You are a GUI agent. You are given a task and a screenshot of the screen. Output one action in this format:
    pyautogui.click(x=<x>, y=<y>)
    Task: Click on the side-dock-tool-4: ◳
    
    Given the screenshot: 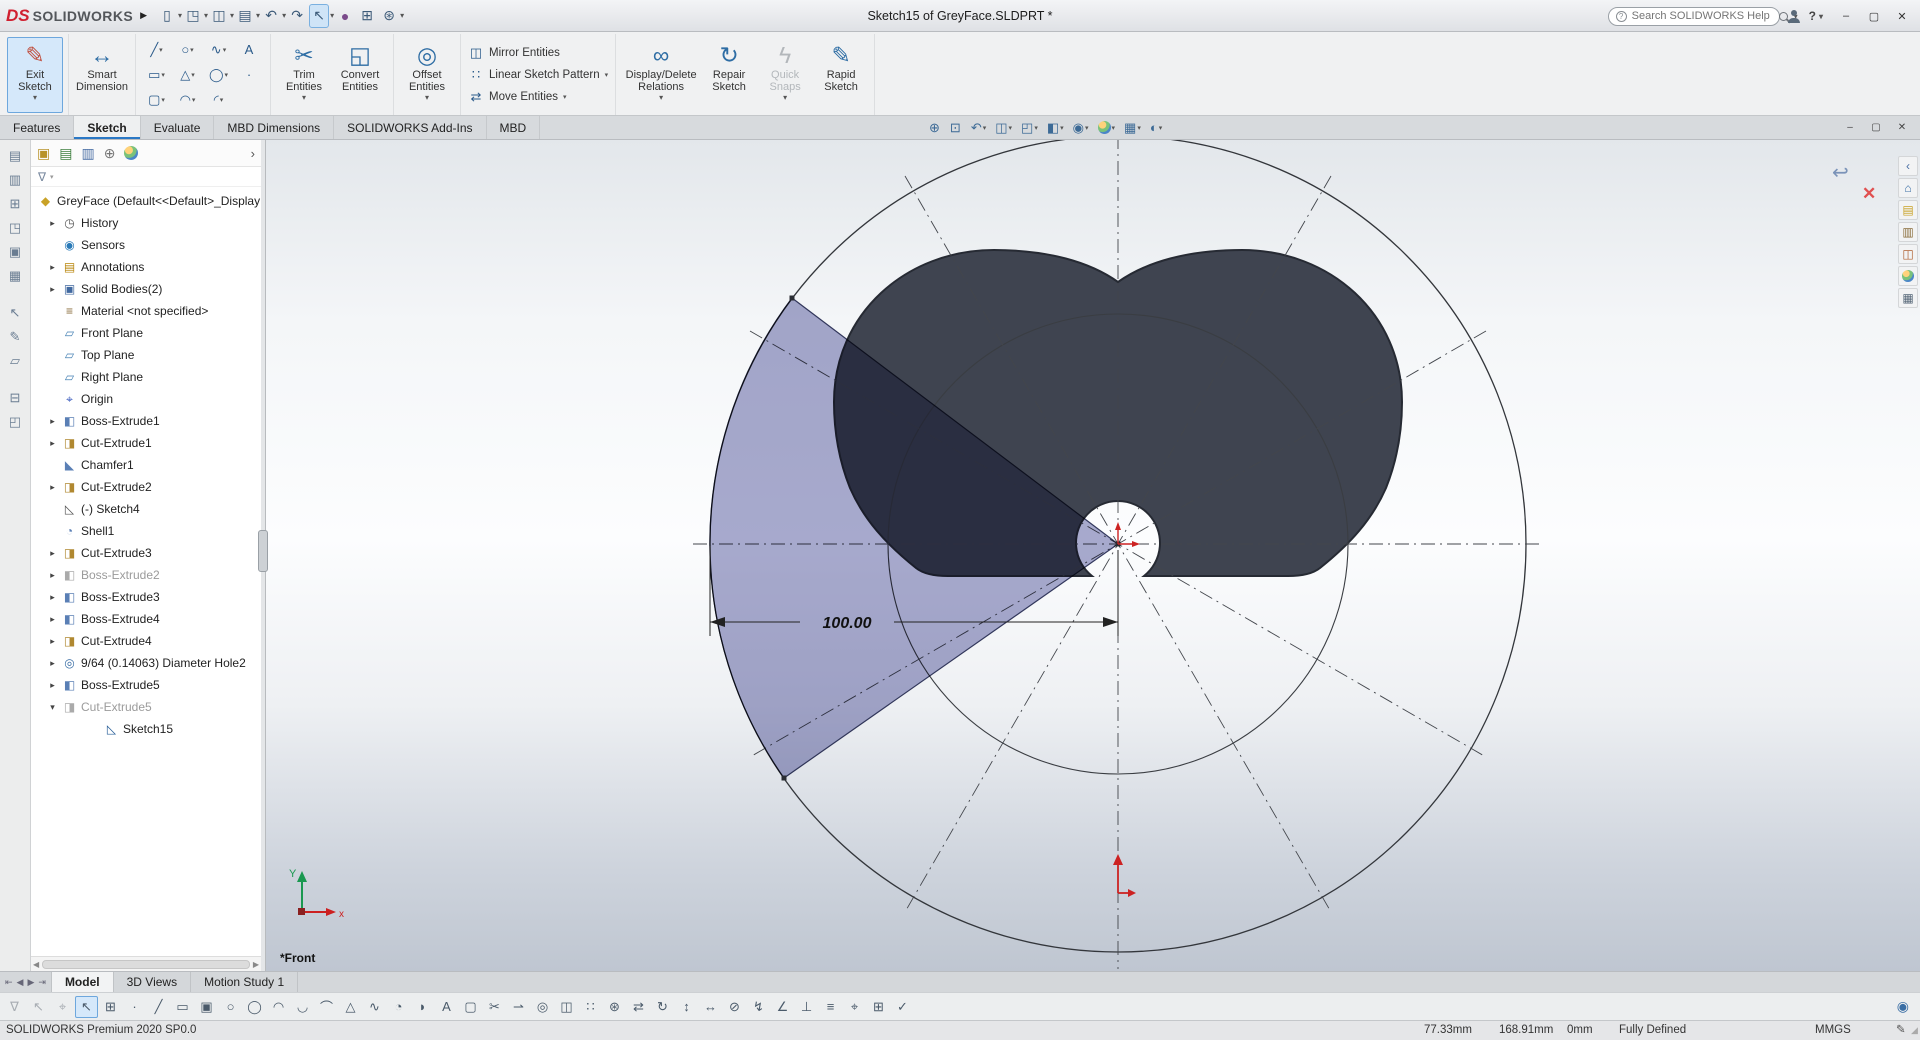 What is the action you would take?
    pyautogui.click(x=15, y=227)
    